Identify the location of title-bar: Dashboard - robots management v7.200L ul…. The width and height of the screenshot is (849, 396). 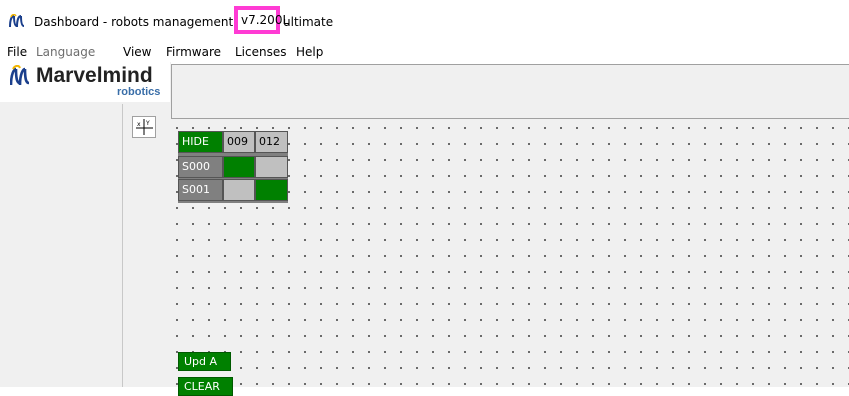
(424, 21).